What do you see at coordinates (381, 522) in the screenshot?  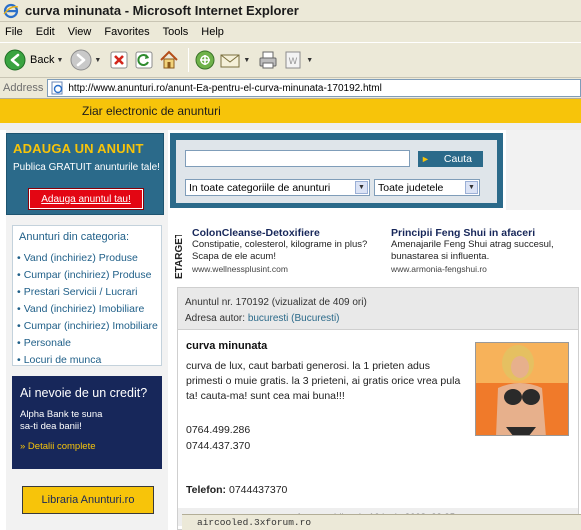 I see `status-bar: aircooled.3xforum.ro` at bounding box center [381, 522].